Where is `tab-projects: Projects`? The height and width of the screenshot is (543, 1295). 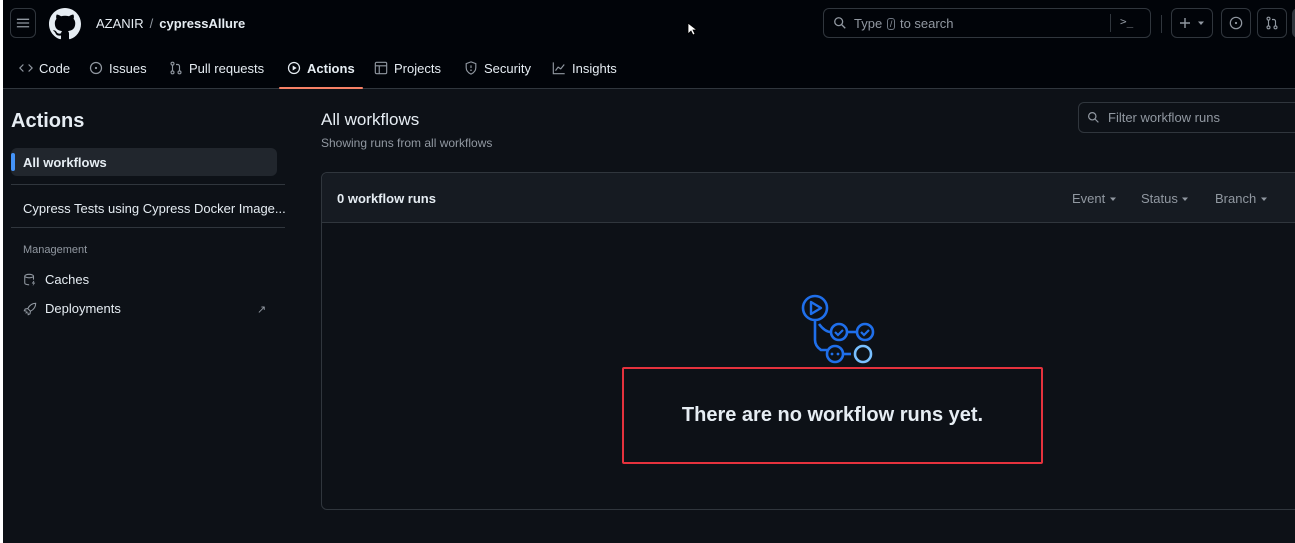 tab-projects: Projects is located at coordinates (407, 68).